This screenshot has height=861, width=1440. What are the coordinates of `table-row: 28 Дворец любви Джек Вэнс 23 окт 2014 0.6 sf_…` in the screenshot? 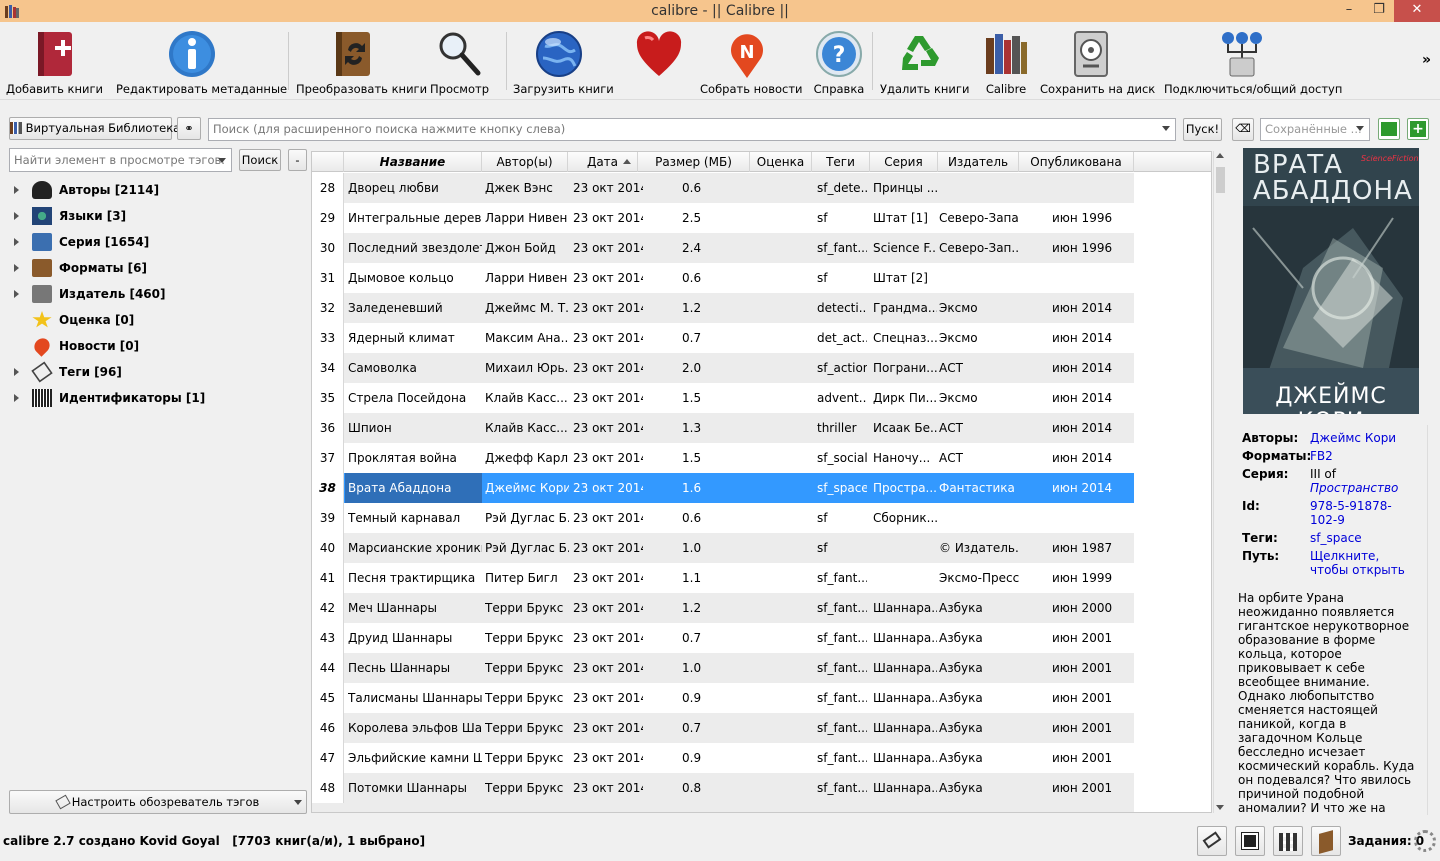 It's located at (723, 188).